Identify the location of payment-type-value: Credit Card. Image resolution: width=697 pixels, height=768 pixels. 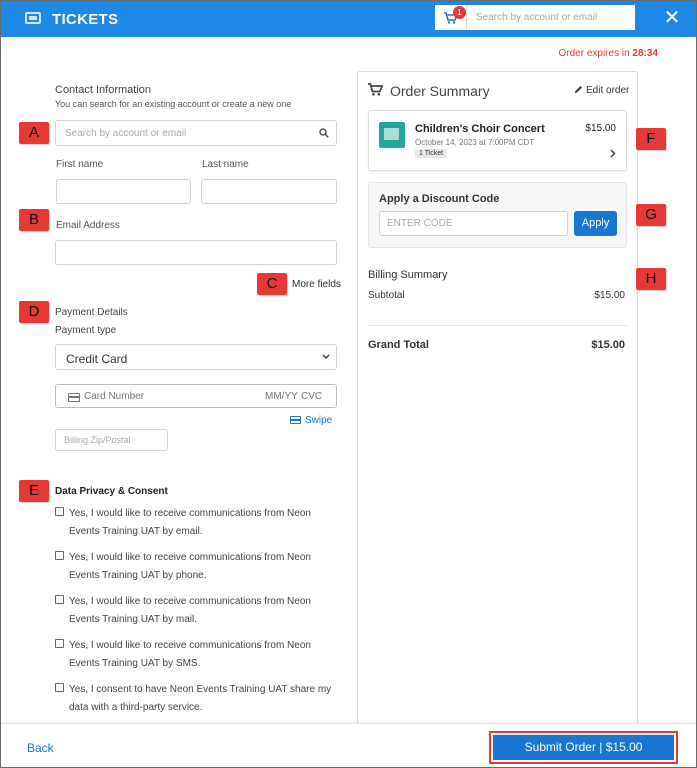
(97, 359).